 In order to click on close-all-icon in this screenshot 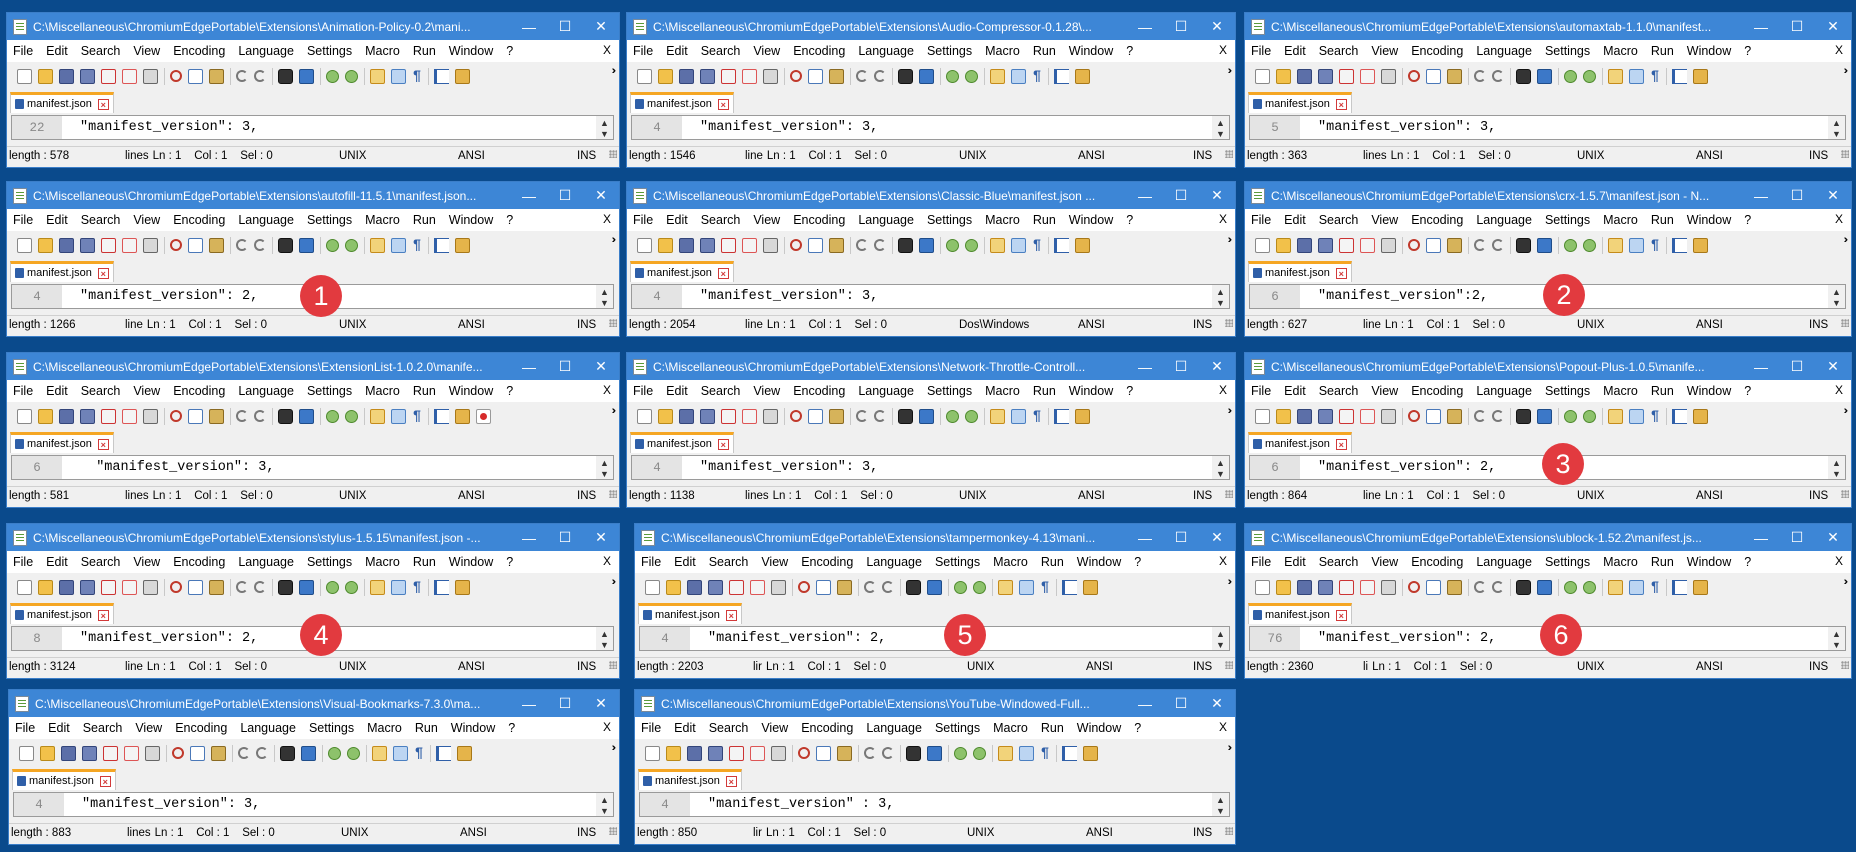, I will do `click(131, 753)`.